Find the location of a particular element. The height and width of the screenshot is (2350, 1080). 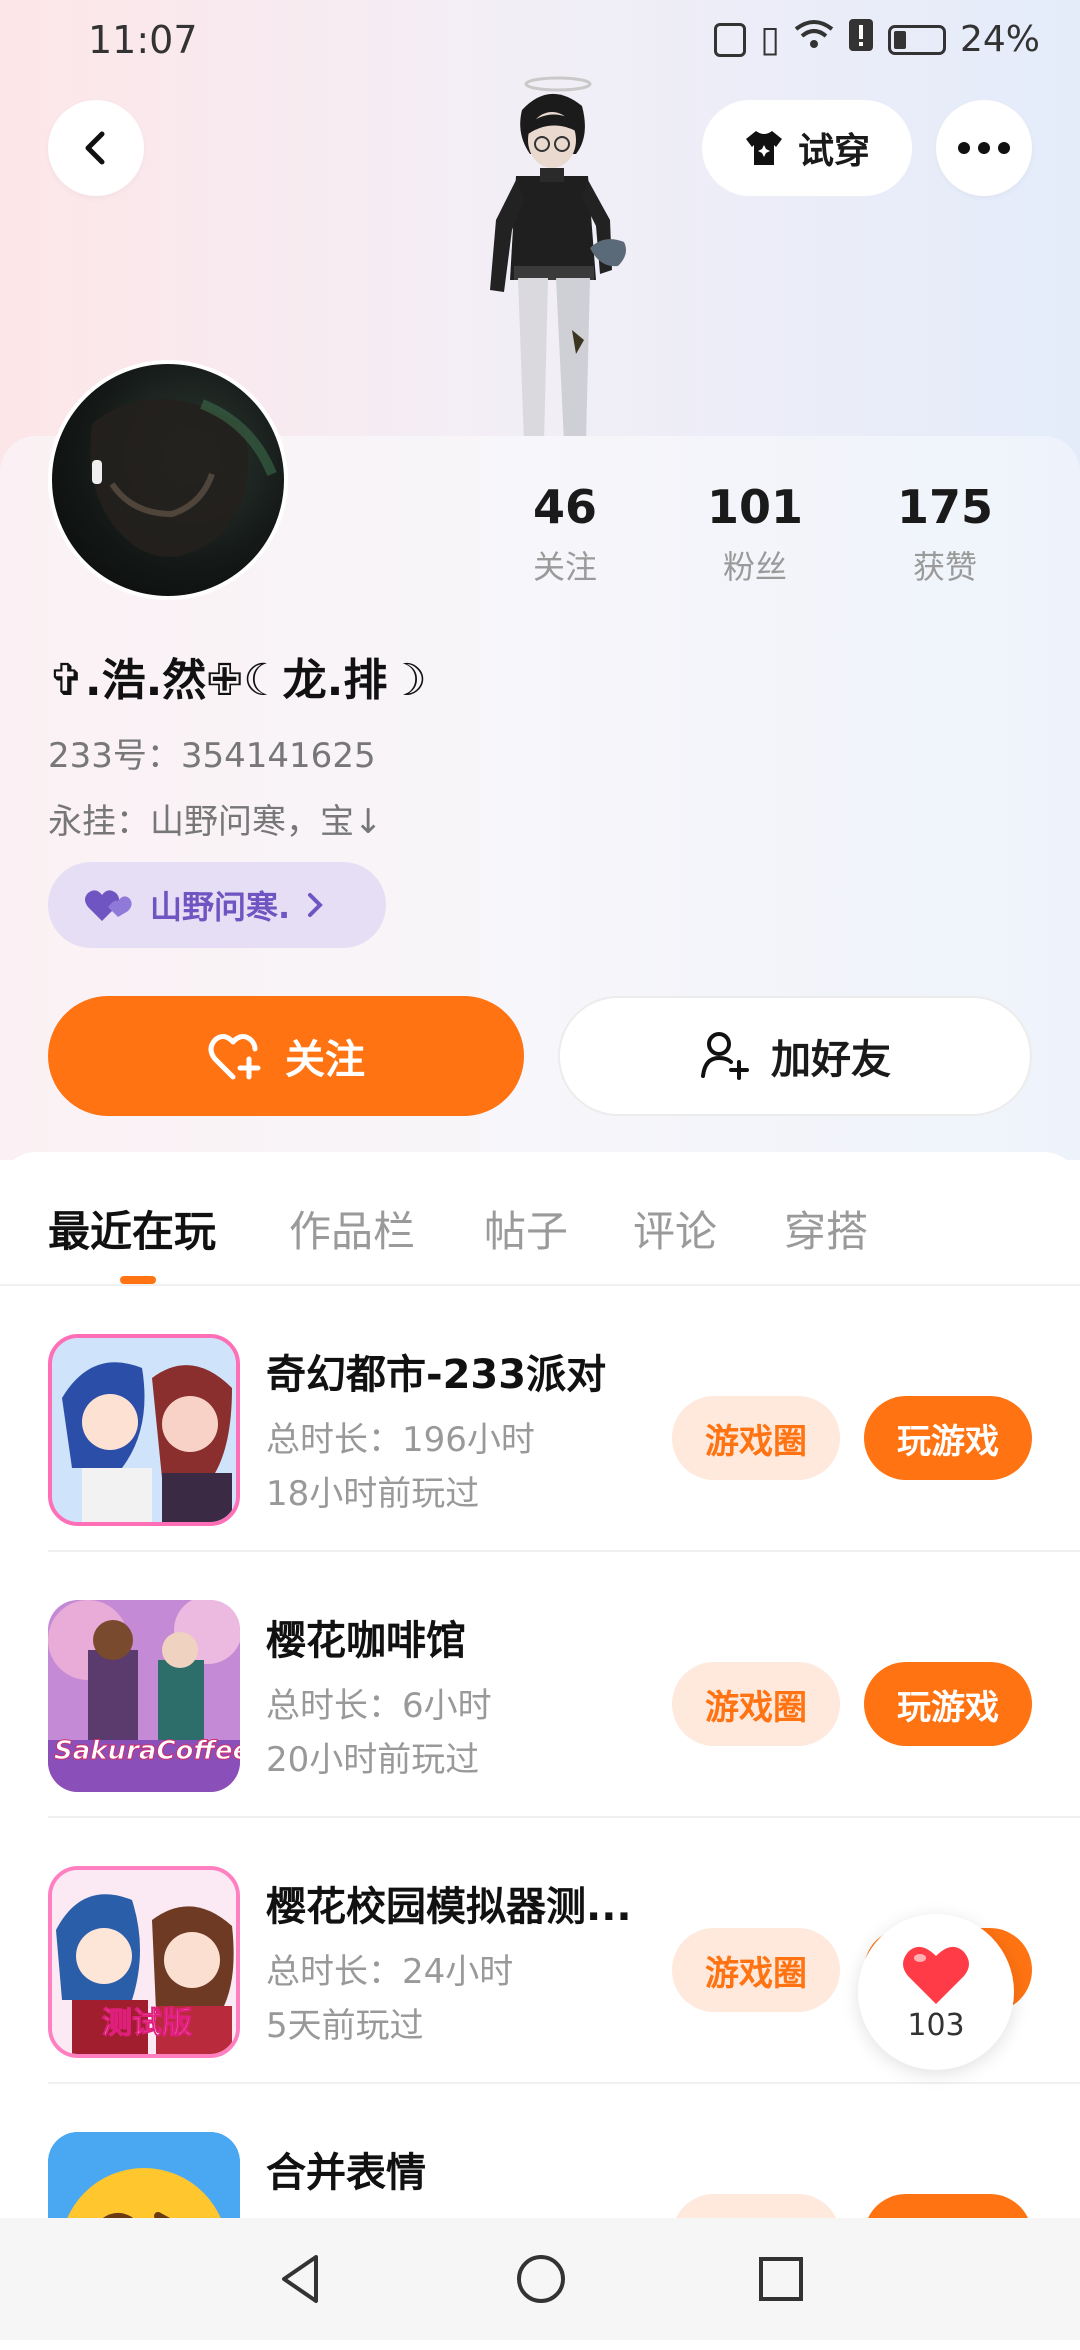

heart-icon is located at coordinates (936, 1975).